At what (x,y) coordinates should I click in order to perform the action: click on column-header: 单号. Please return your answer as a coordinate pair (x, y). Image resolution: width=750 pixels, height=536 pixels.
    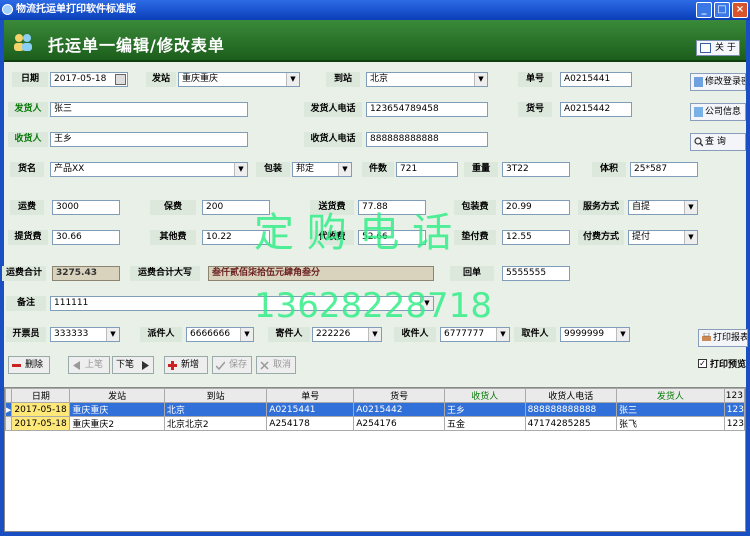
    Looking at the image, I should click on (310, 395).